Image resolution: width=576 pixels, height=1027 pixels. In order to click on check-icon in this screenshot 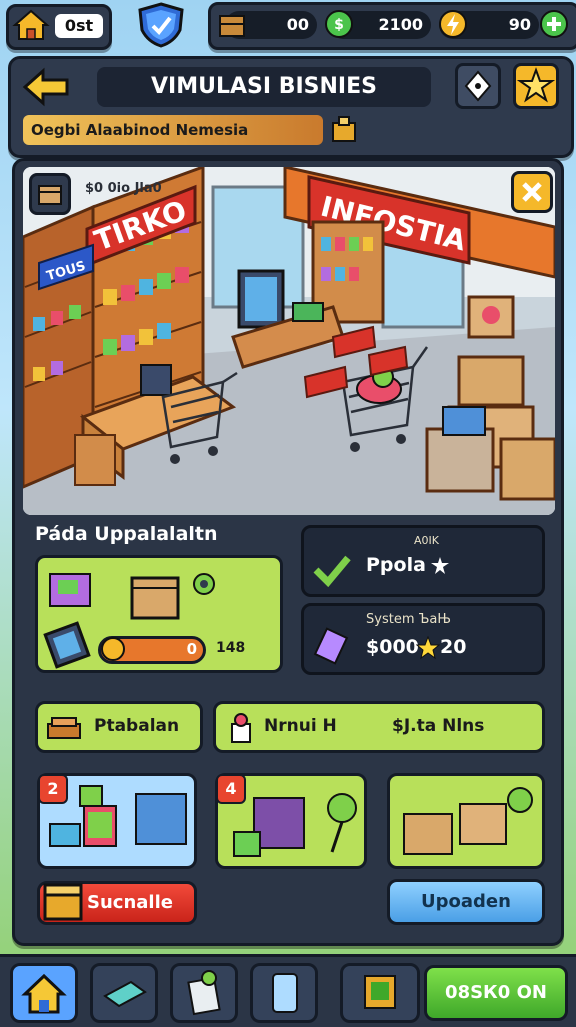, I will do `click(332, 571)`.